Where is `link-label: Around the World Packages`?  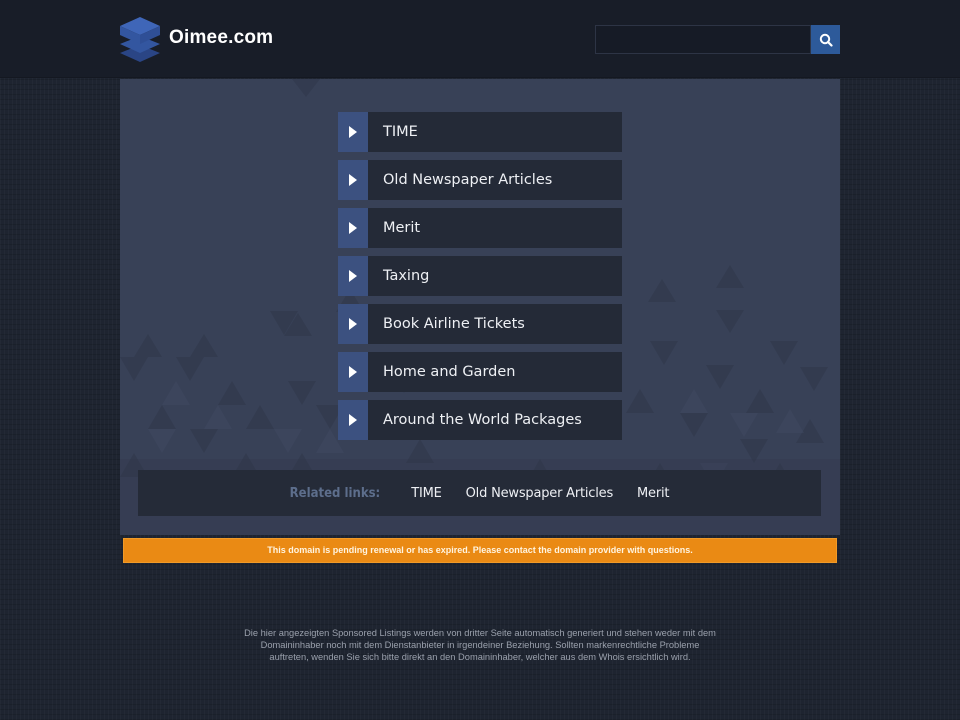 link-label: Around the World Packages is located at coordinates (482, 420).